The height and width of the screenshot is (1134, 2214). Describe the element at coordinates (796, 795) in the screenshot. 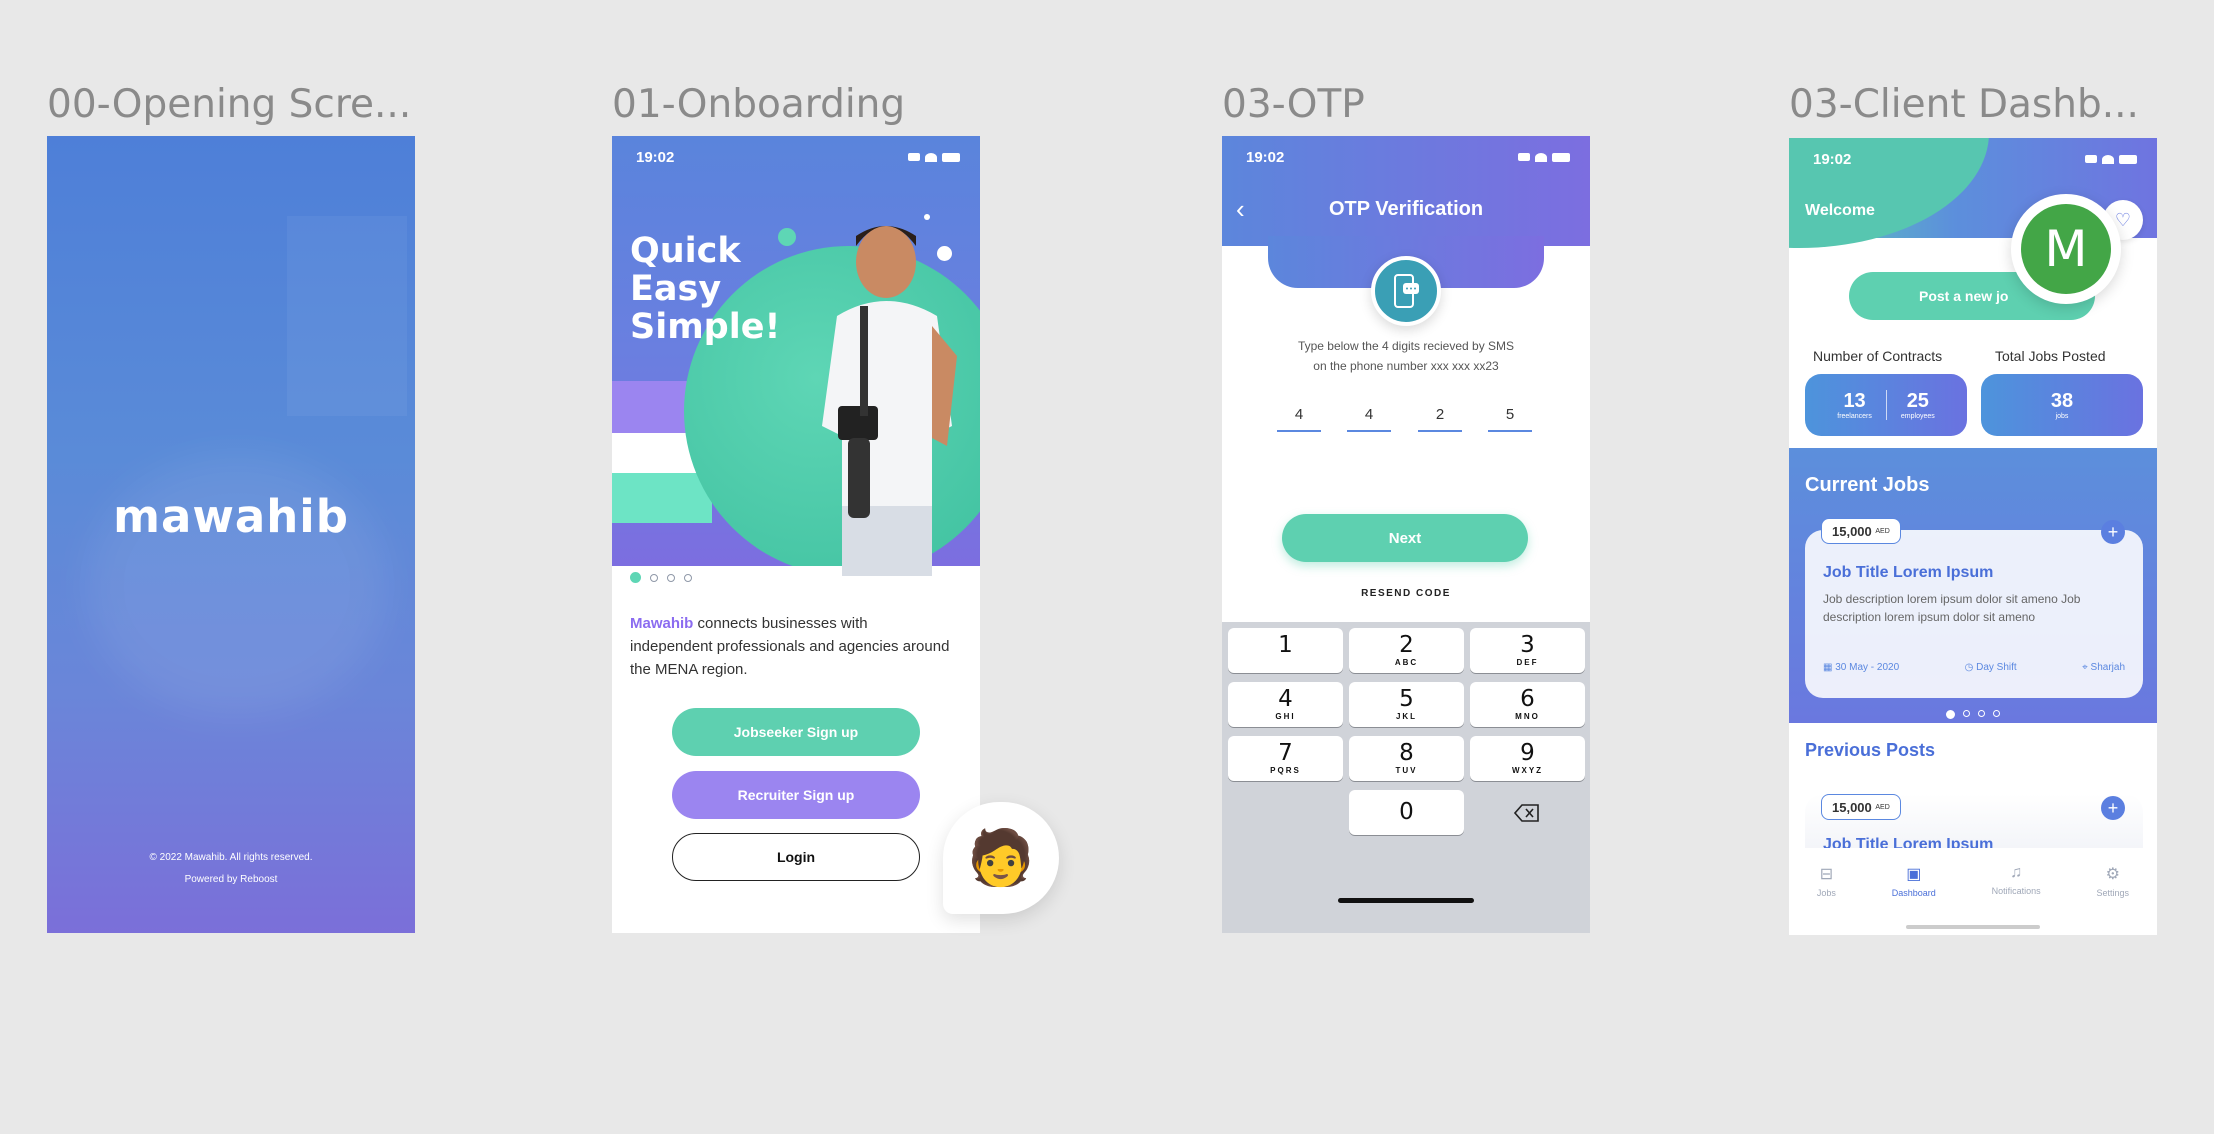

I see `recruiter-signup-button: Recruiter Sign up` at that location.